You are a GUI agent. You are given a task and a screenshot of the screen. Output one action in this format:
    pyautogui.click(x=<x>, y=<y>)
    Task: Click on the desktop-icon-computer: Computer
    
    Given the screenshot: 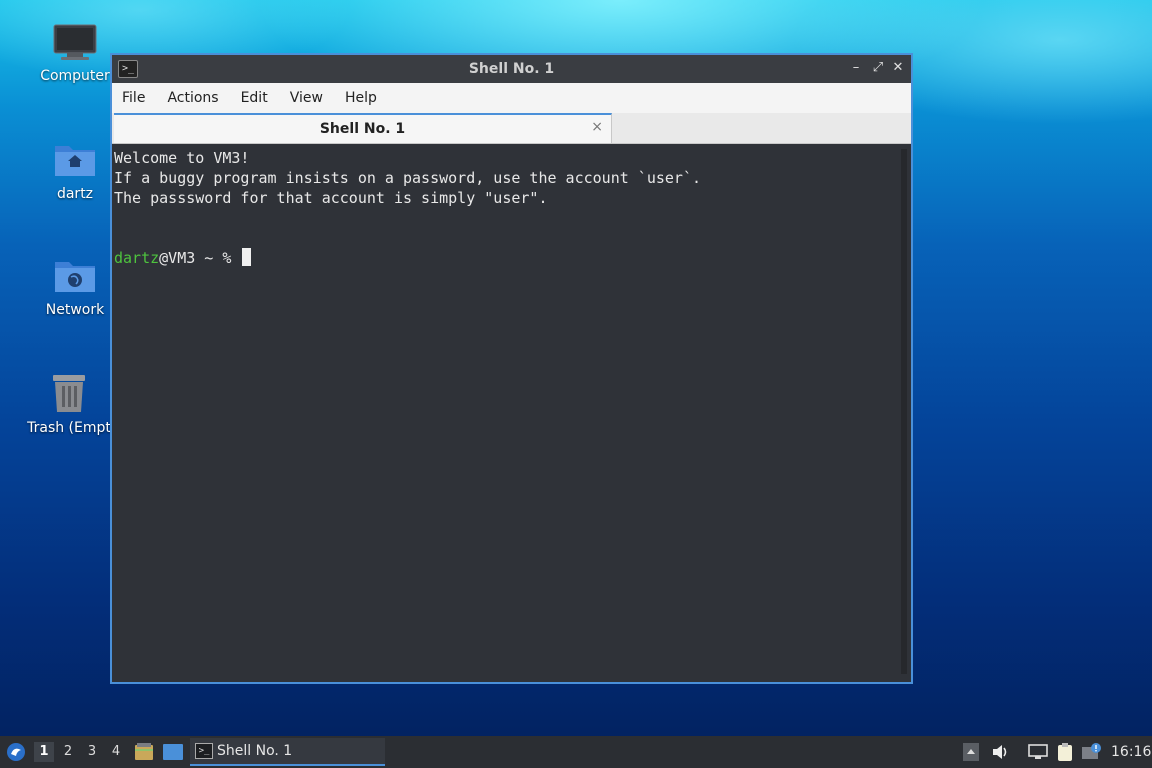 What is the action you would take?
    pyautogui.click(x=75, y=53)
    